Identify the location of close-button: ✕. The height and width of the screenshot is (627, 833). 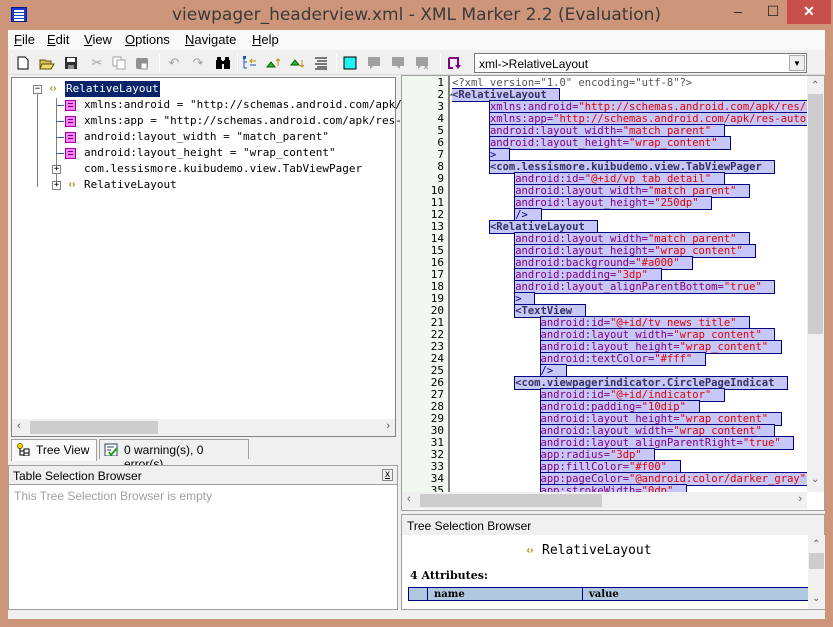
(809, 12).